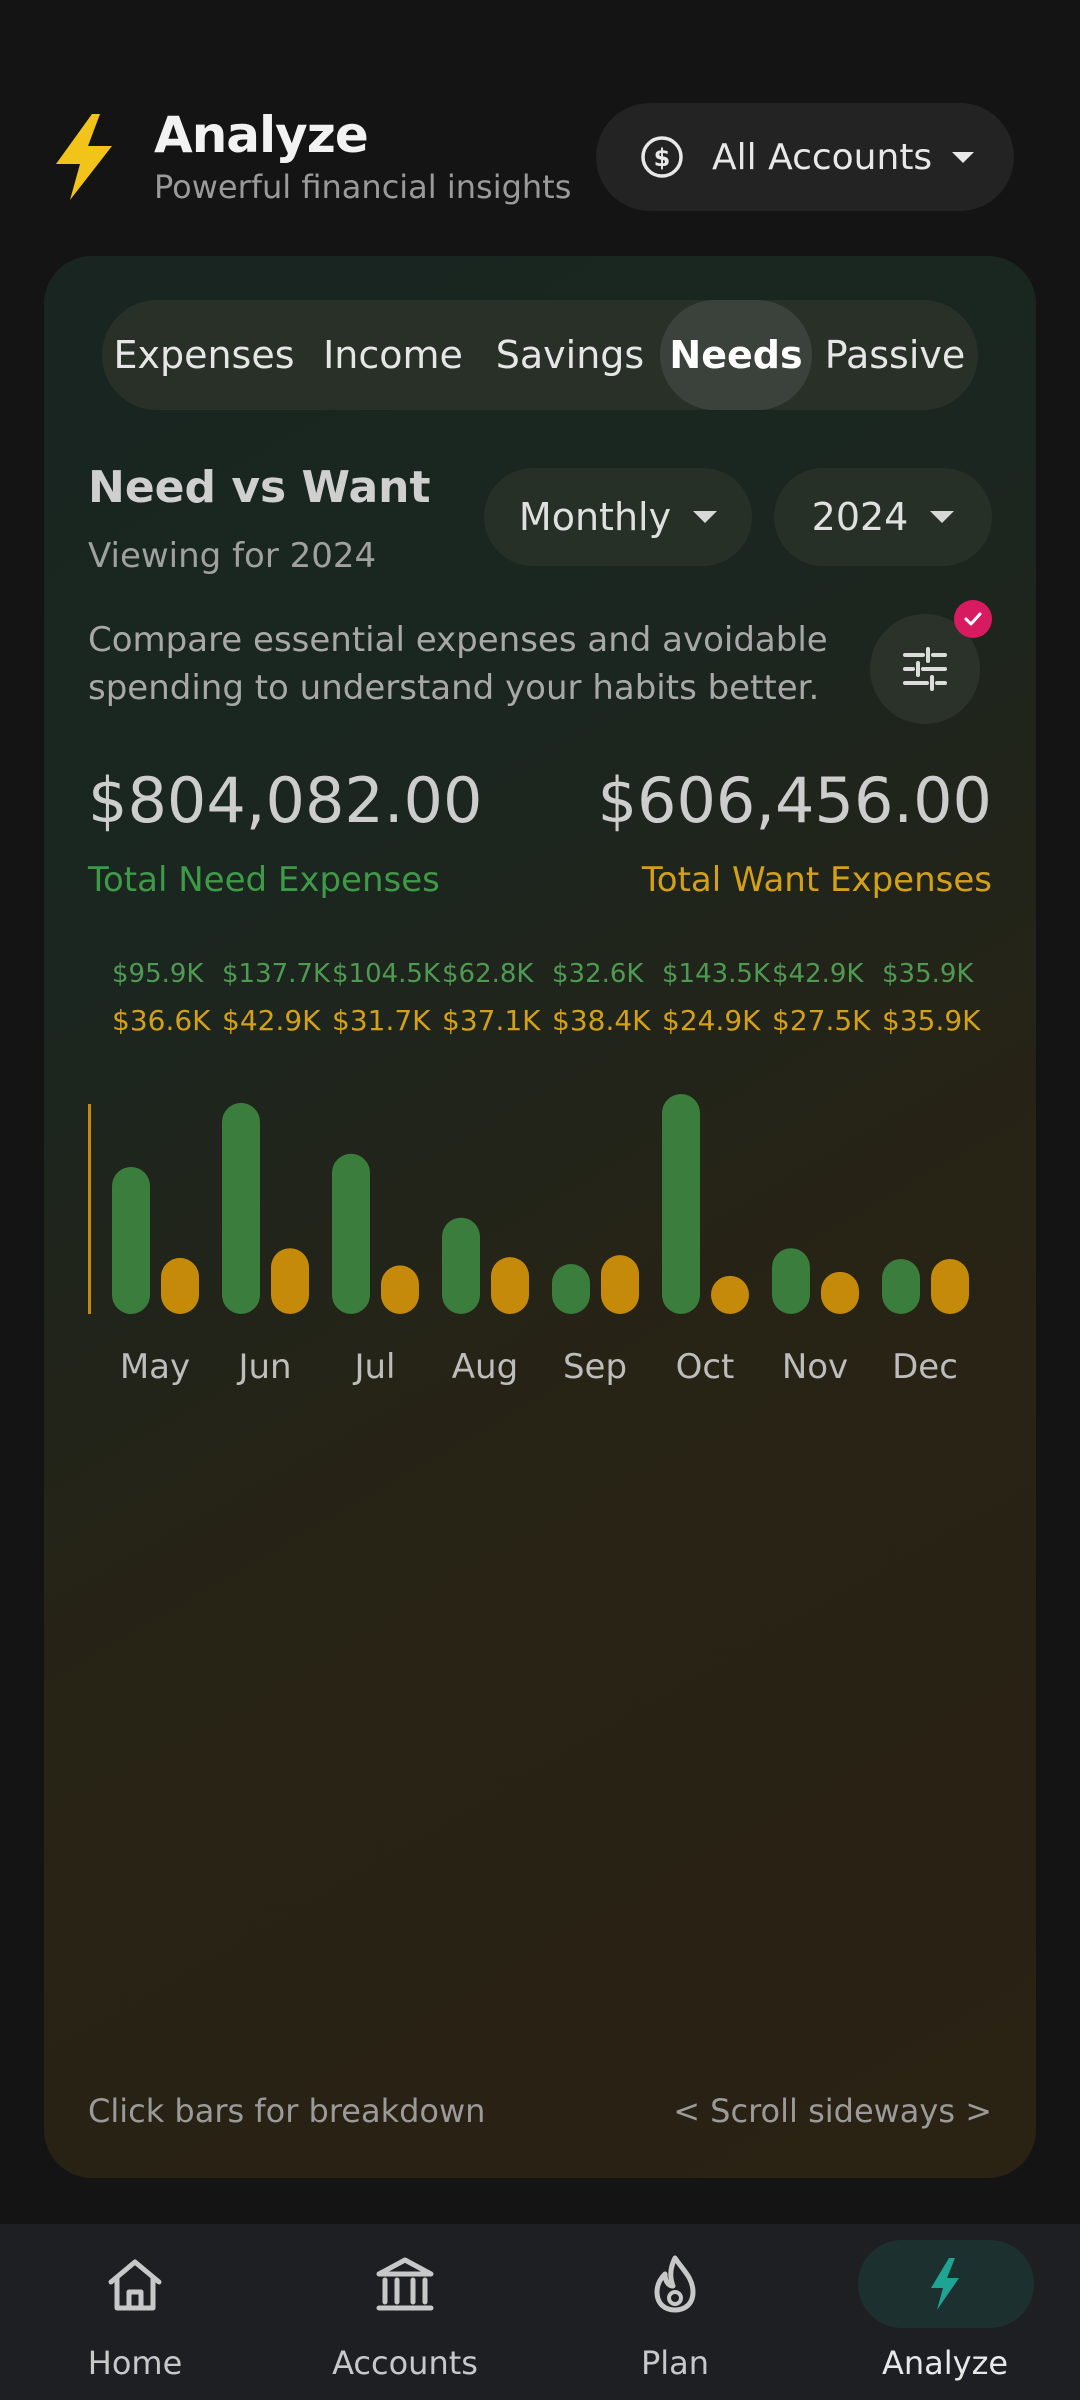 This screenshot has height=2400, width=1080. Describe the element at coordinates (271, 1020) in the screenshot. I see `want-value-label: $42.9K` at that location.